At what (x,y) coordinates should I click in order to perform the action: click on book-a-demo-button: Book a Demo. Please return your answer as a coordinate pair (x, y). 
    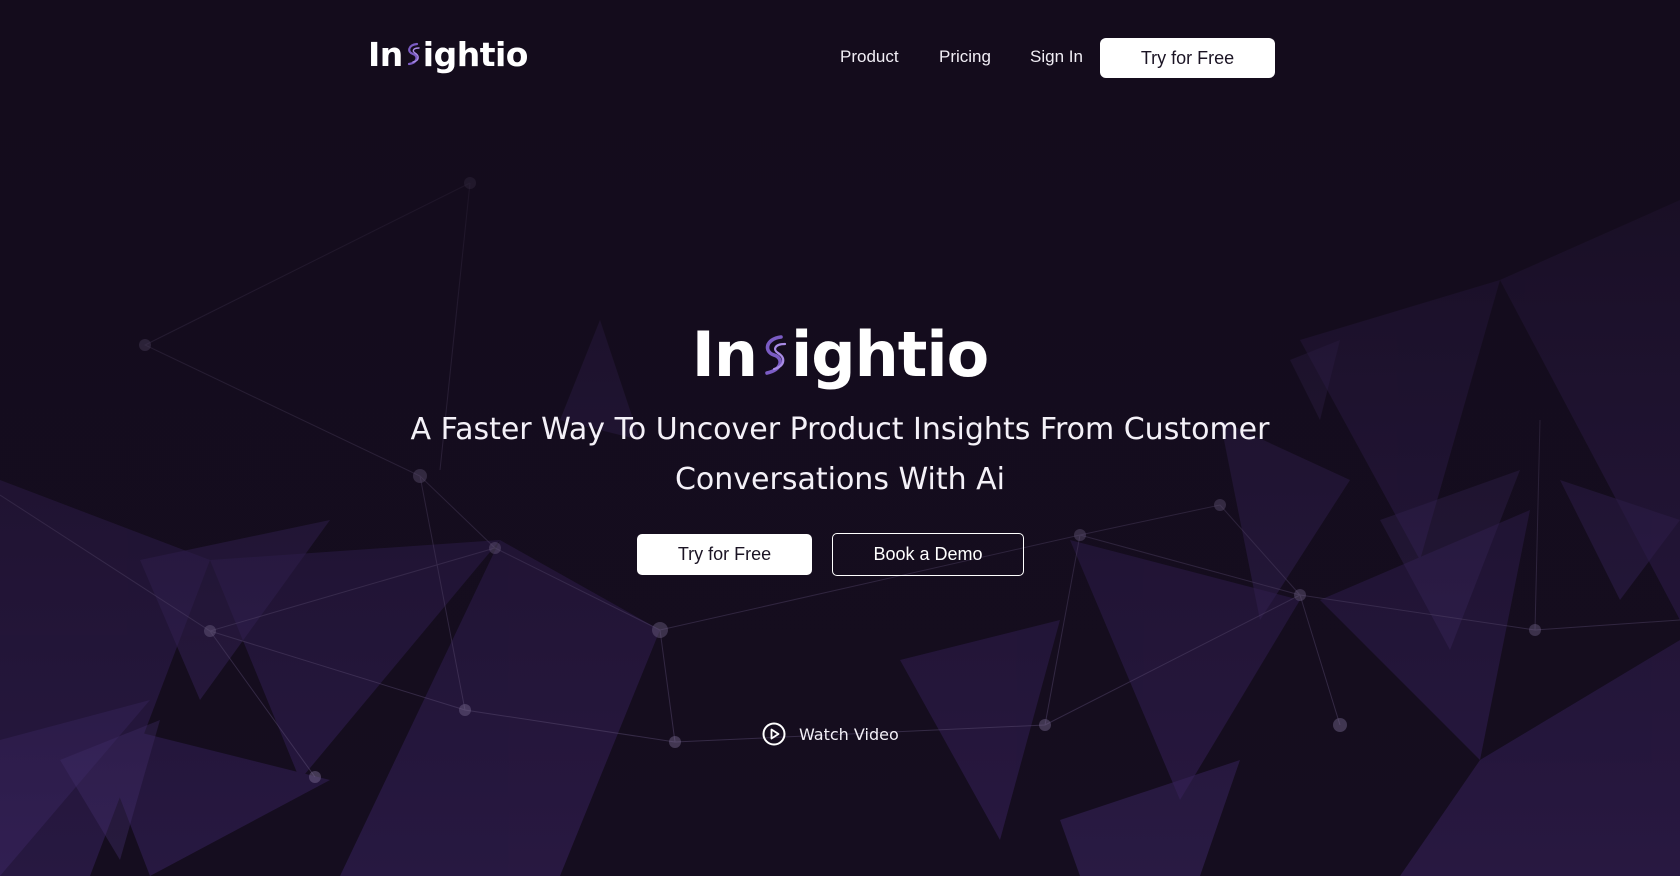
    Looking at the image, I should click on (928, 554).